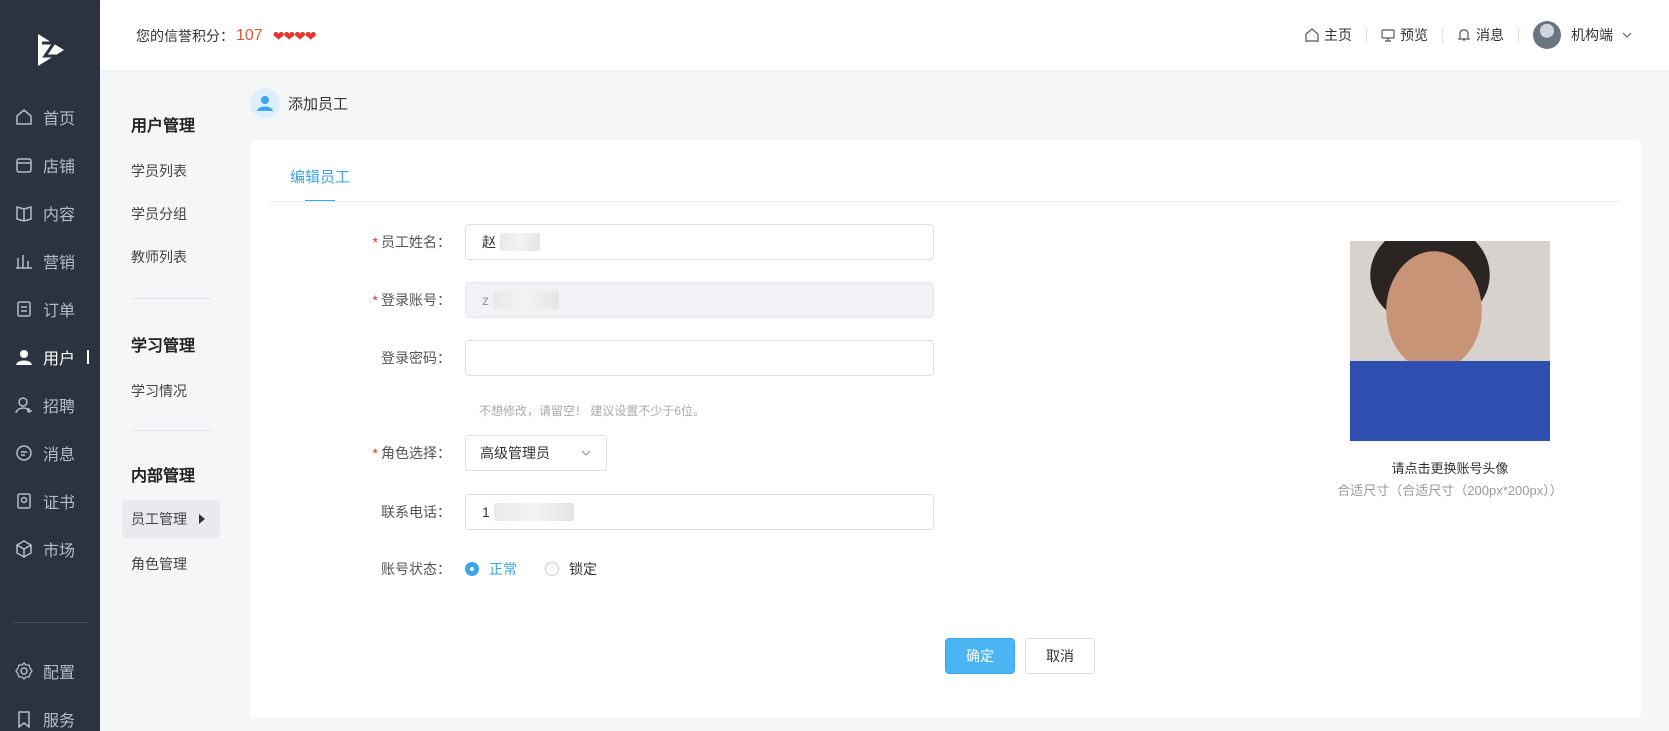 Image resolution: width=1669 pixels, height=731 pixels. Describe the element at coordinates (699, 242) in the screenshot. I see `name-input: 赵` at that location.